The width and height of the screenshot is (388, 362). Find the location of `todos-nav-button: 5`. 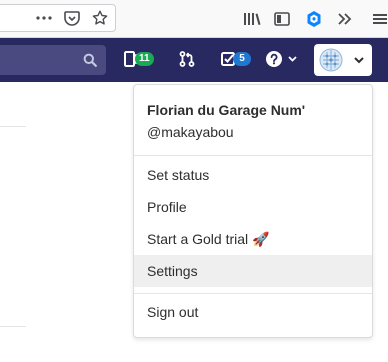

todos-nav-button: 5 is located at coordinates (236, 59).